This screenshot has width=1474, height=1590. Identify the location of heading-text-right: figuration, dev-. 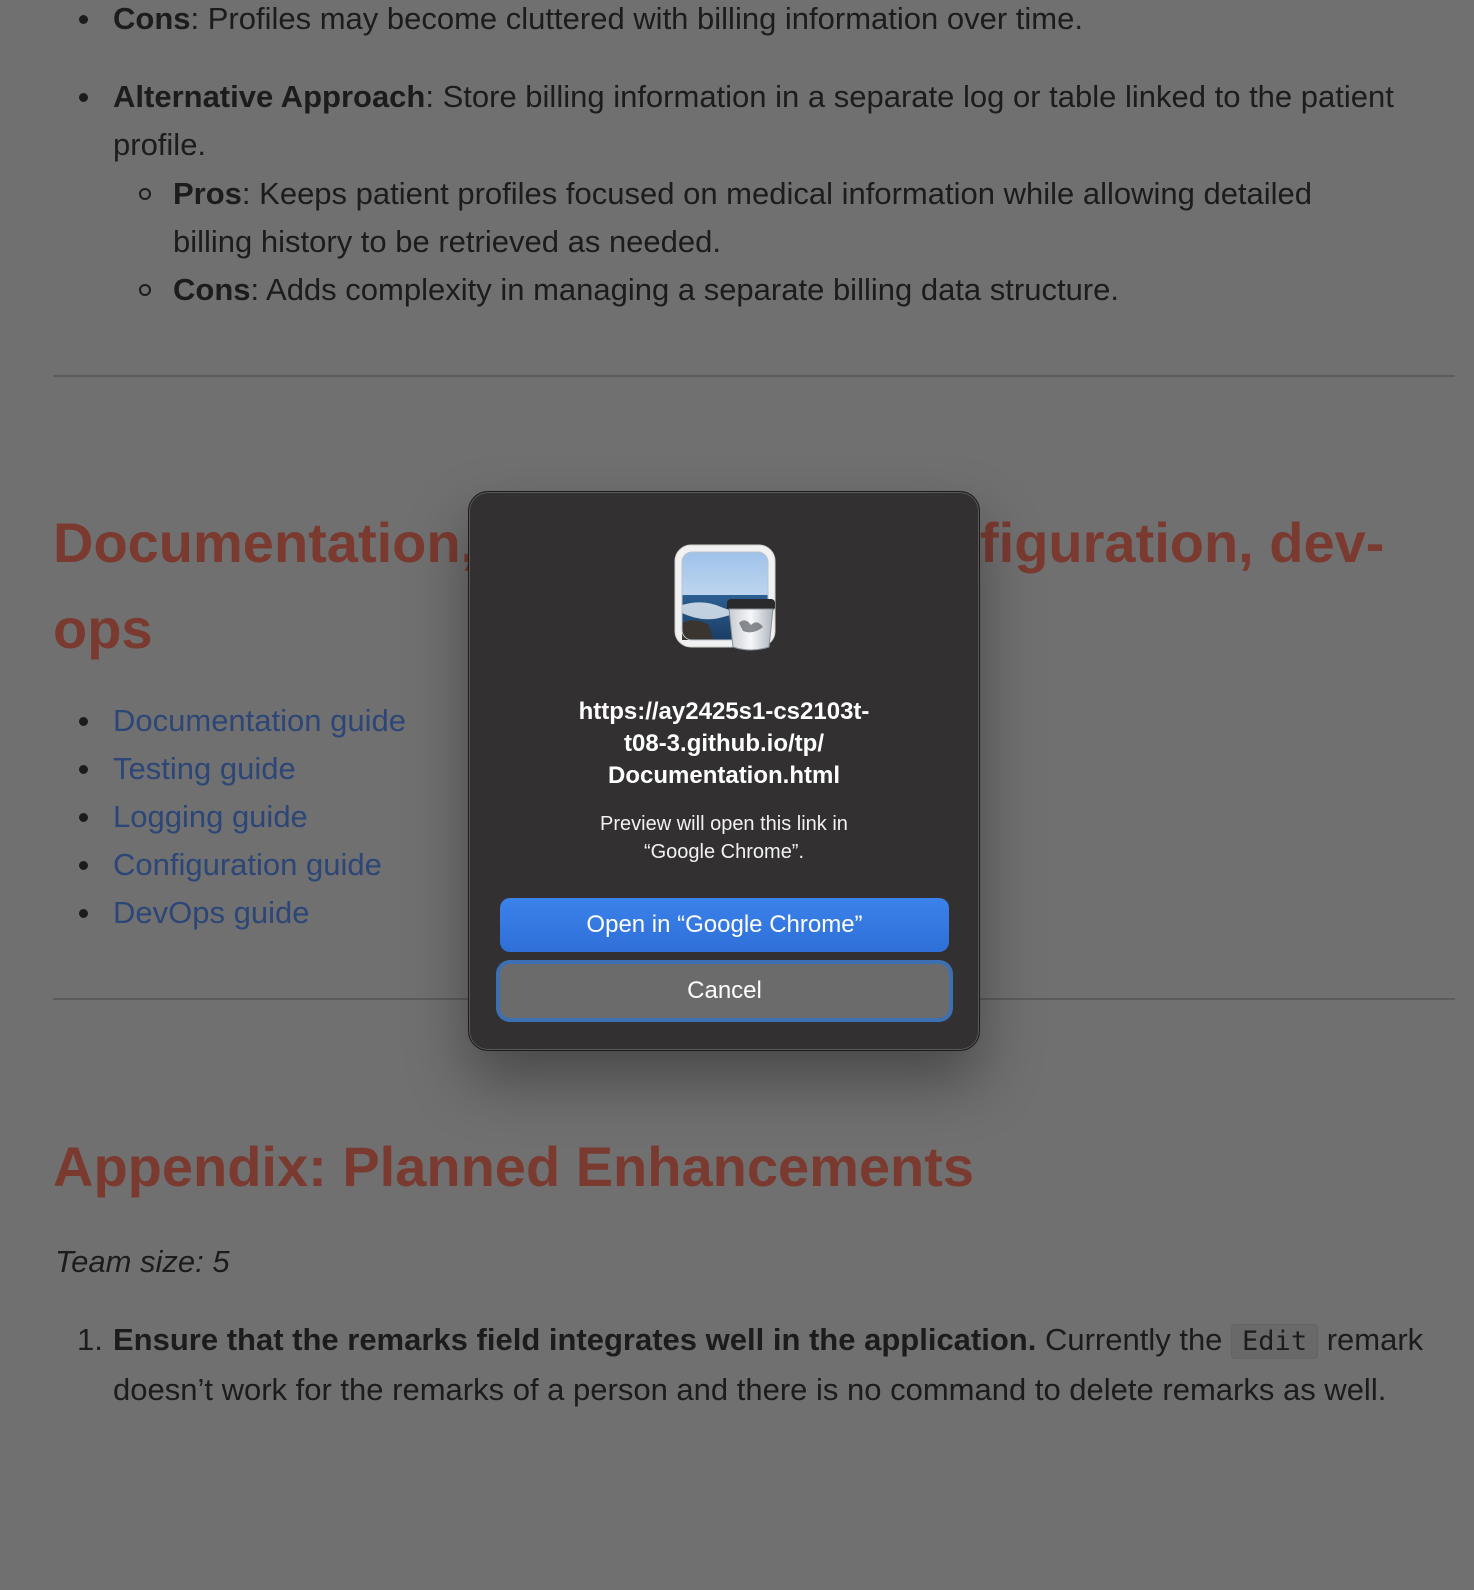
(1182, 542).